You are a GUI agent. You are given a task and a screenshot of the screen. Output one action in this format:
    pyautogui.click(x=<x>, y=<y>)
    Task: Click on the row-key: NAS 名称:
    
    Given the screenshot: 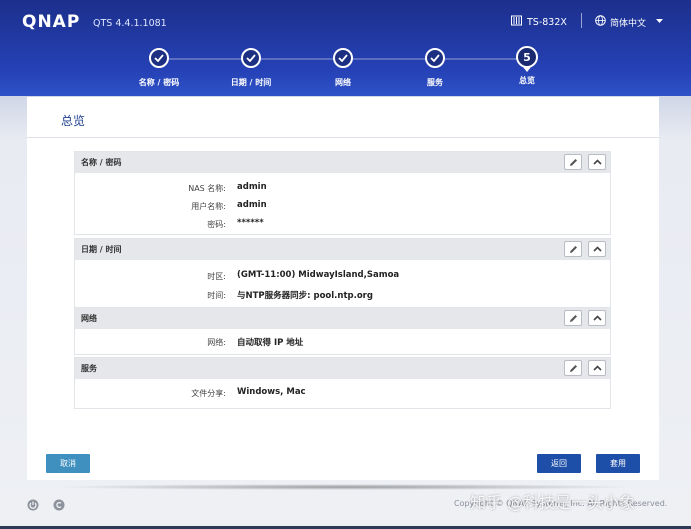 What is the action you would take?
    pyautogui.click(x=207, y=188)
    